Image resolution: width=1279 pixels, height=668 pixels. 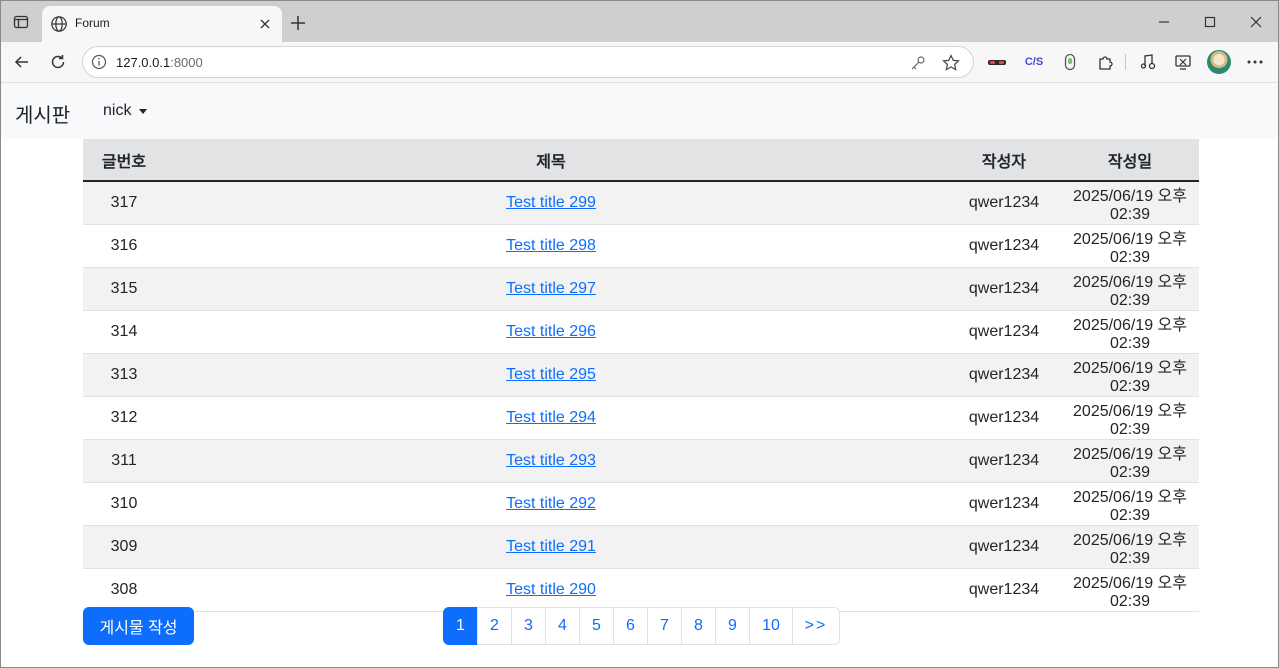 I want to click on post-num: 316, so click(x=124, y=245).